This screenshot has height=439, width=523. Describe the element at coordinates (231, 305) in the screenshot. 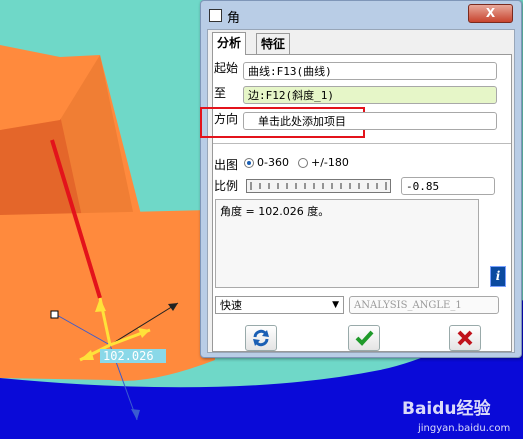

I see `mode-select-value: 快速` at that location.